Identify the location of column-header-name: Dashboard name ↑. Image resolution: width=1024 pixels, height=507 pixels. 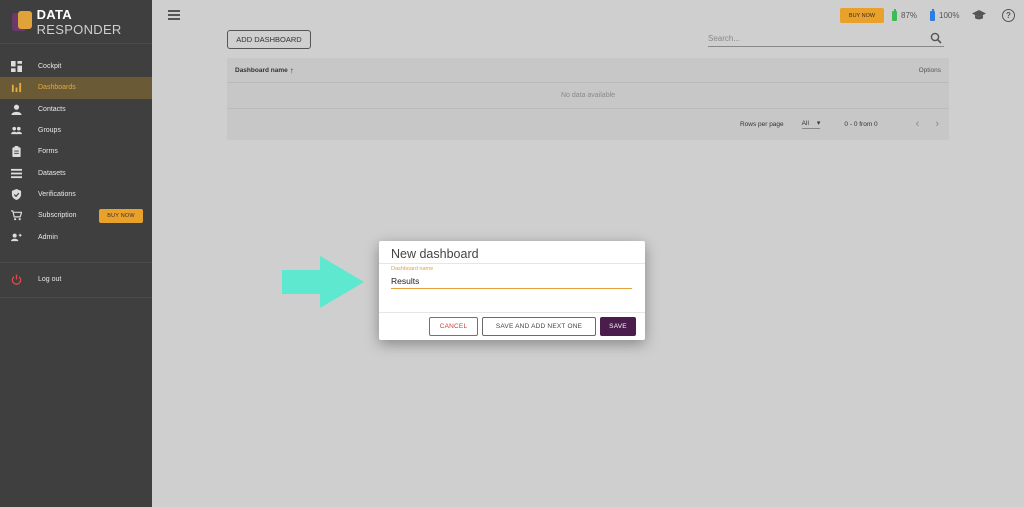
(264, 70).